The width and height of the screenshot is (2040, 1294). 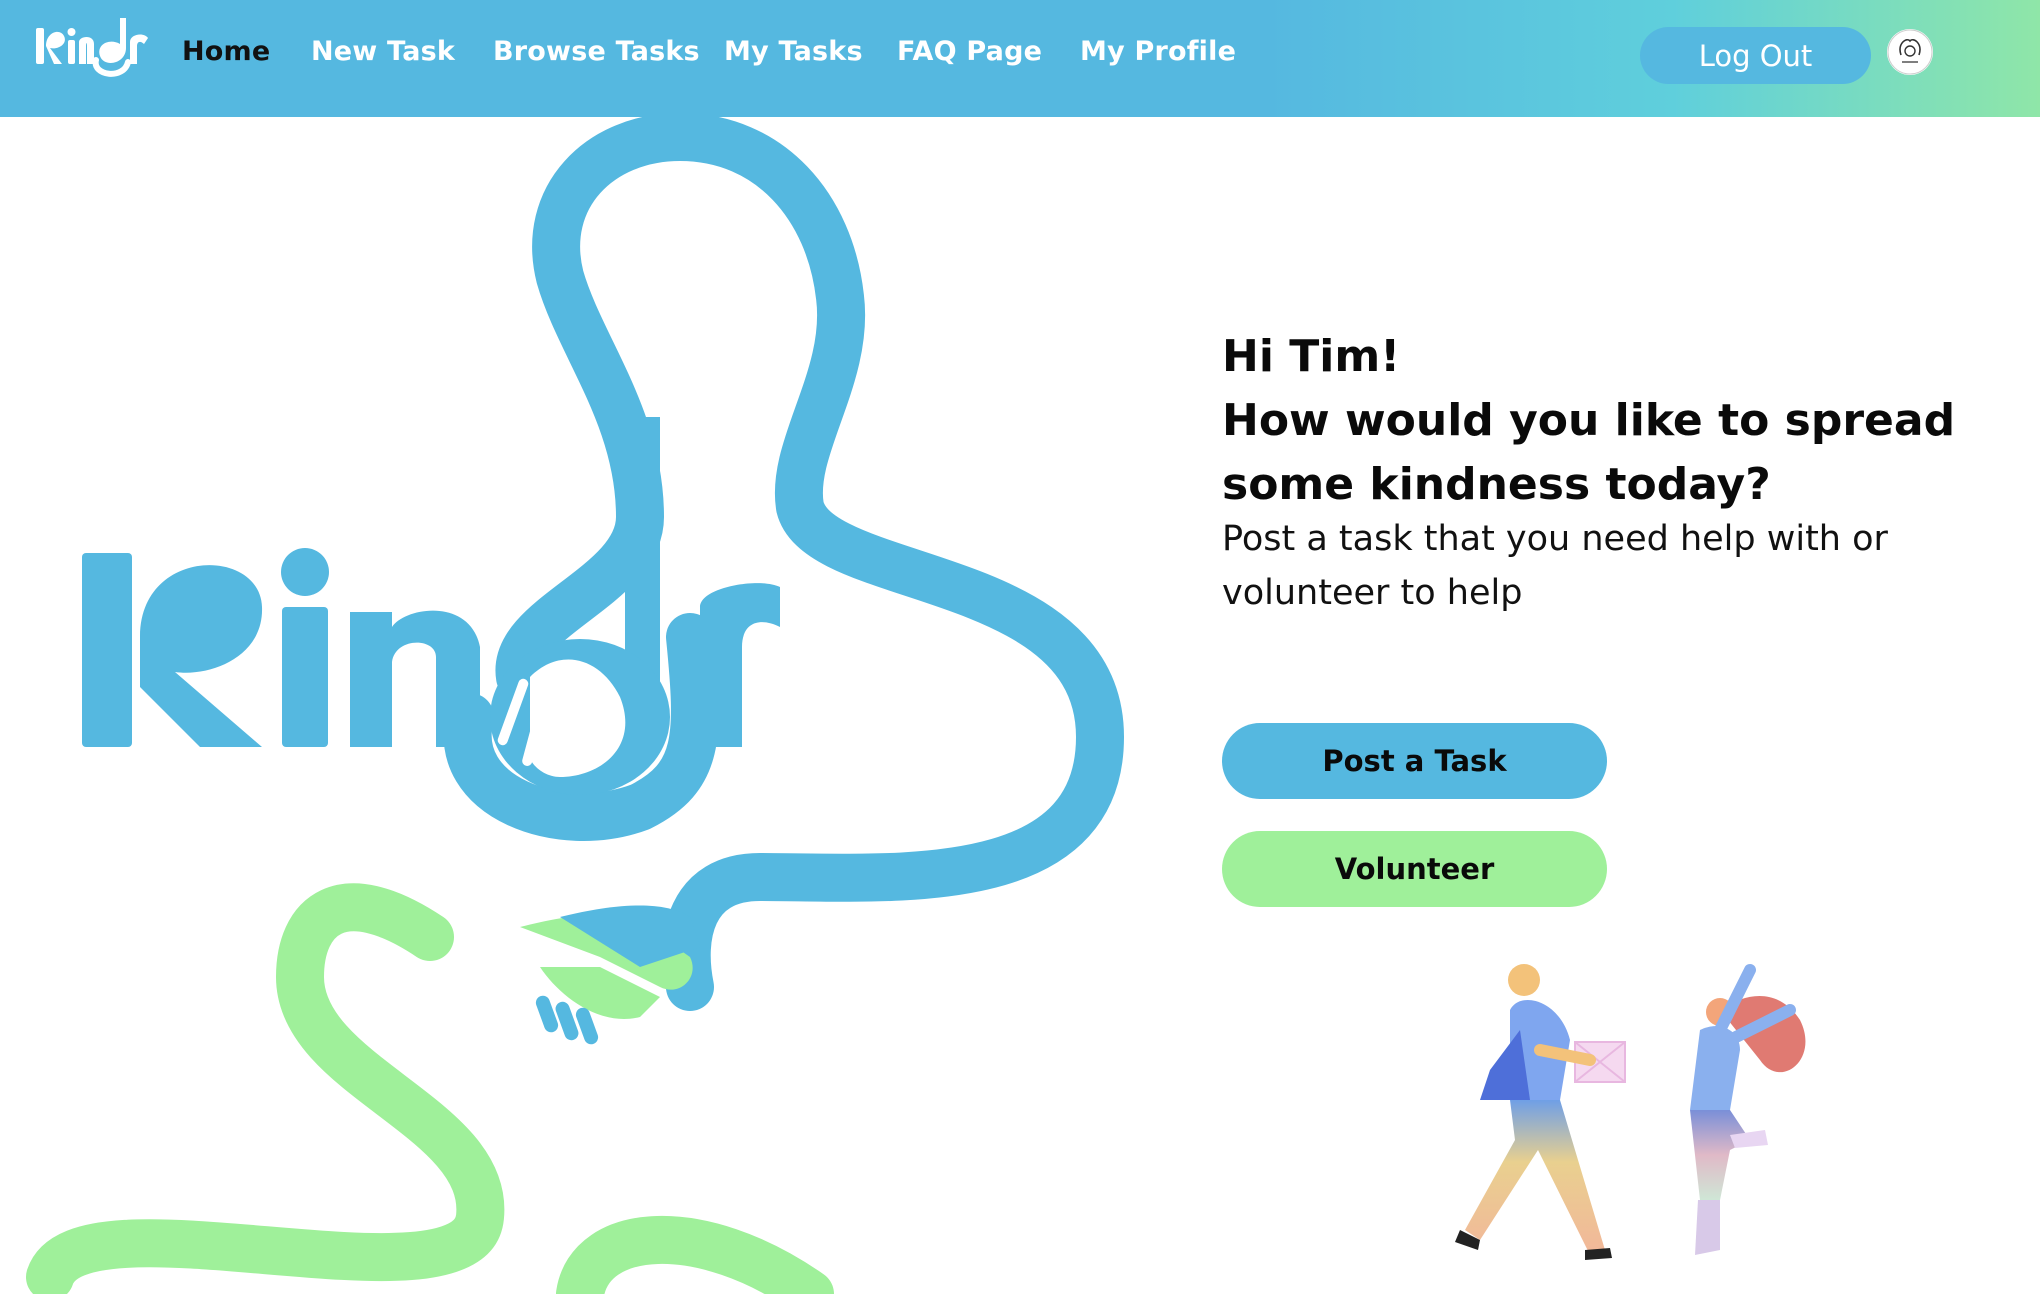 What do you see at coordinates (226, 51) in the screenshot?
I see `nav-home: Home` at bounding box center [226, 51].